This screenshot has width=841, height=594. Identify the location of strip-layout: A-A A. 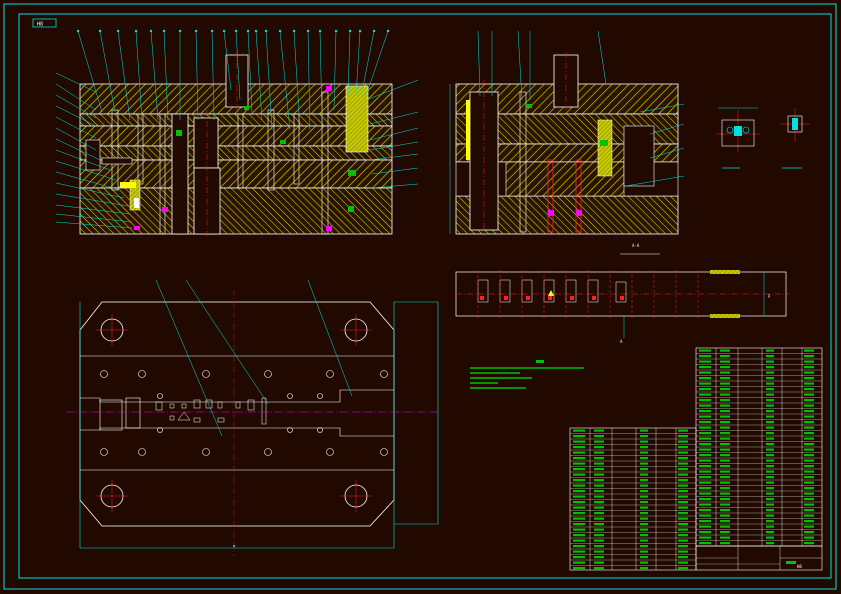
(622, 293).